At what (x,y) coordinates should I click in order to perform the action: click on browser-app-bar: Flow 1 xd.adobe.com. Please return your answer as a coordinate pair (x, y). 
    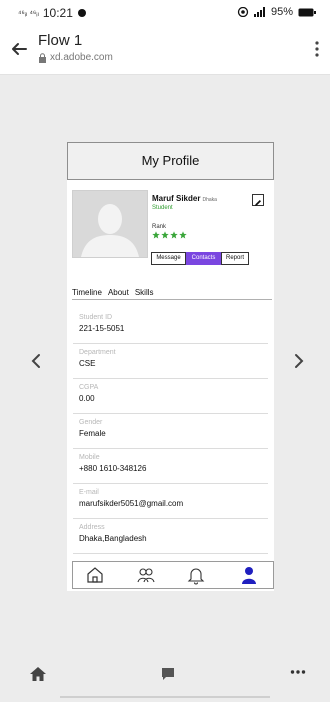
    Looking at the image, I should click on (165, 50).